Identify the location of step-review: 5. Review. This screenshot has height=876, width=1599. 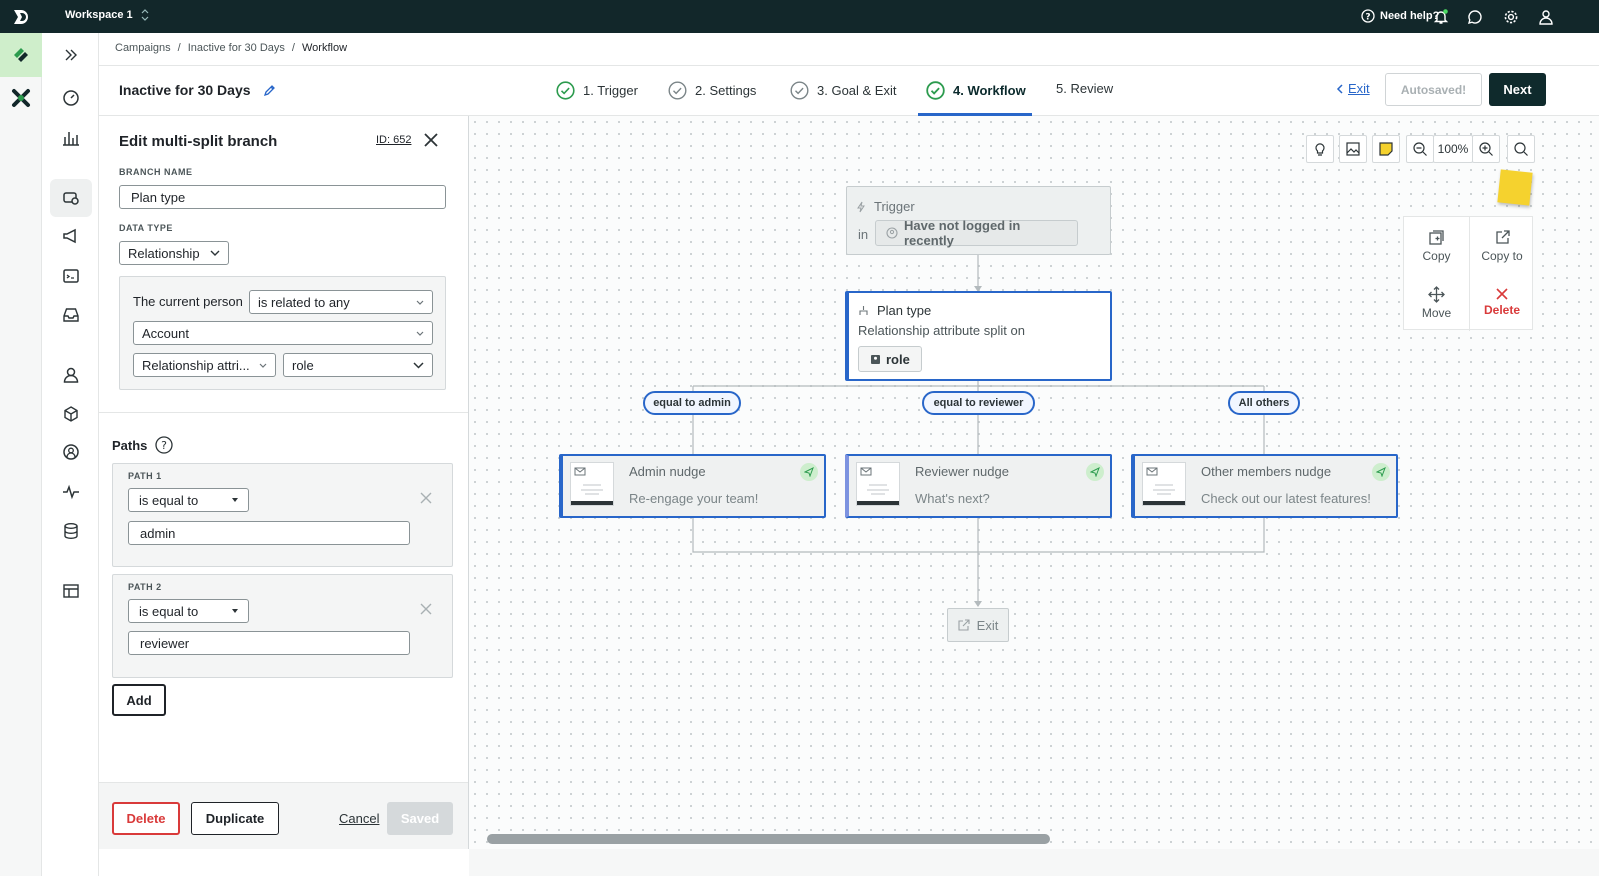
(1084, 88).